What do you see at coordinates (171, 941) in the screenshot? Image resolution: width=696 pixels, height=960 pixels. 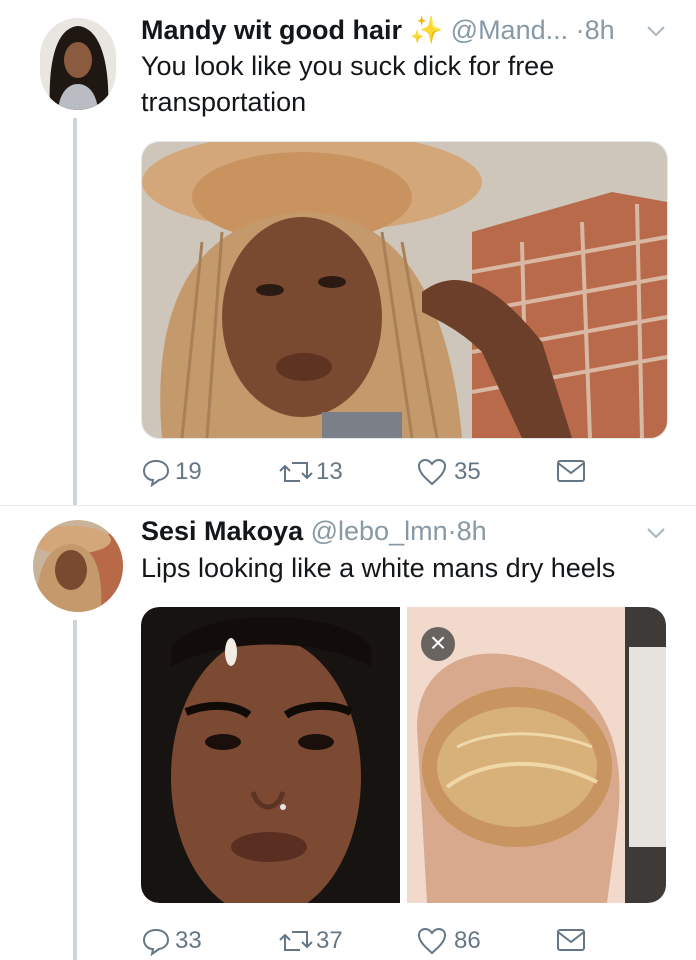 I see `reply-button: 33` at bounding box center [171, 941].